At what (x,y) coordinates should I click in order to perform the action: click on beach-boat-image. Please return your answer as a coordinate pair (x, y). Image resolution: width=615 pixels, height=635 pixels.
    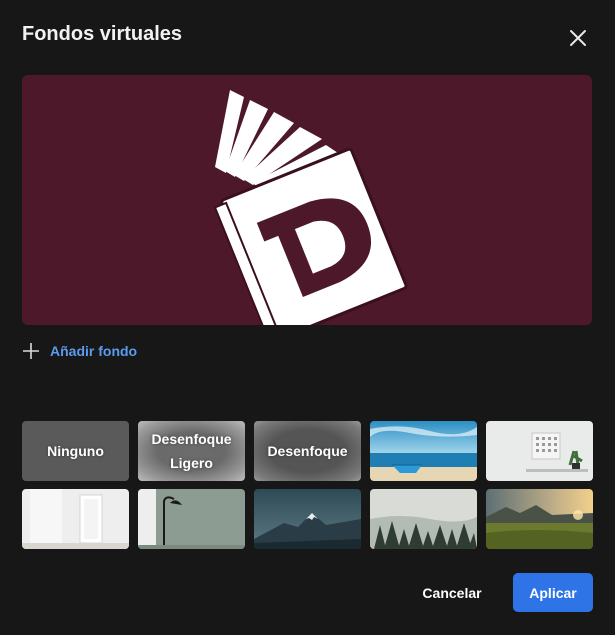
    Looking at the image, I should click on (423, 451).